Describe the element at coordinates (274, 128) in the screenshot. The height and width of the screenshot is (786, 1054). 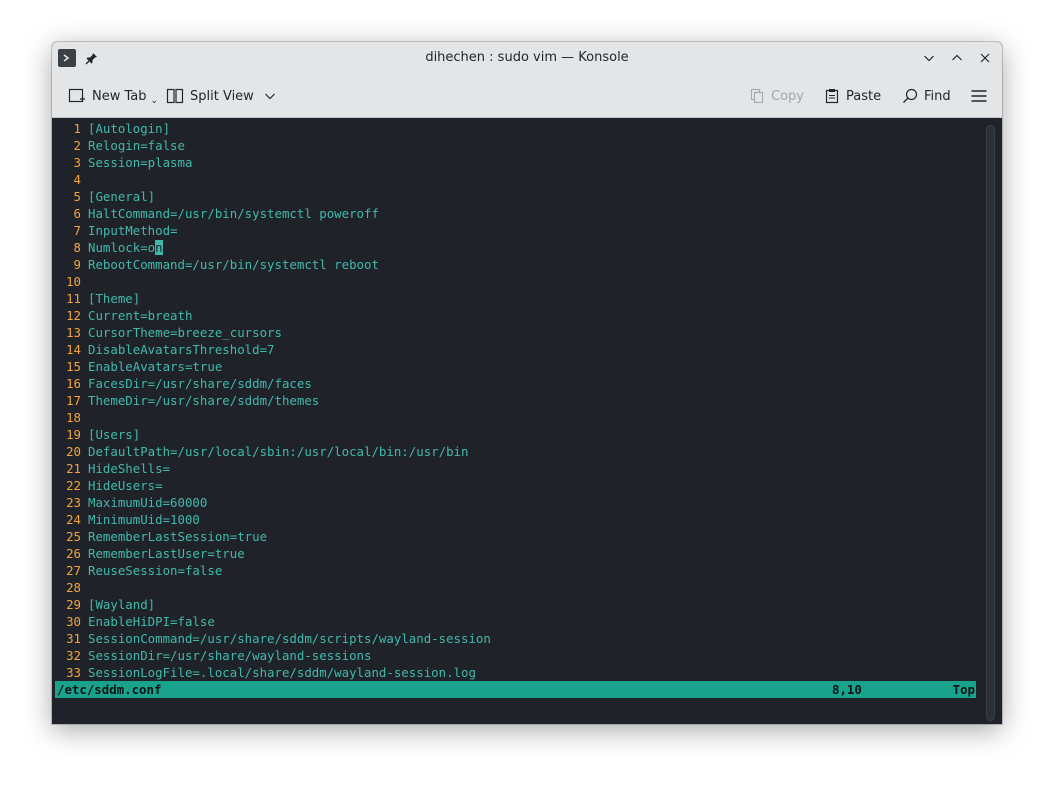
I see `buffer-line: 1 [Autologin]` at that location.